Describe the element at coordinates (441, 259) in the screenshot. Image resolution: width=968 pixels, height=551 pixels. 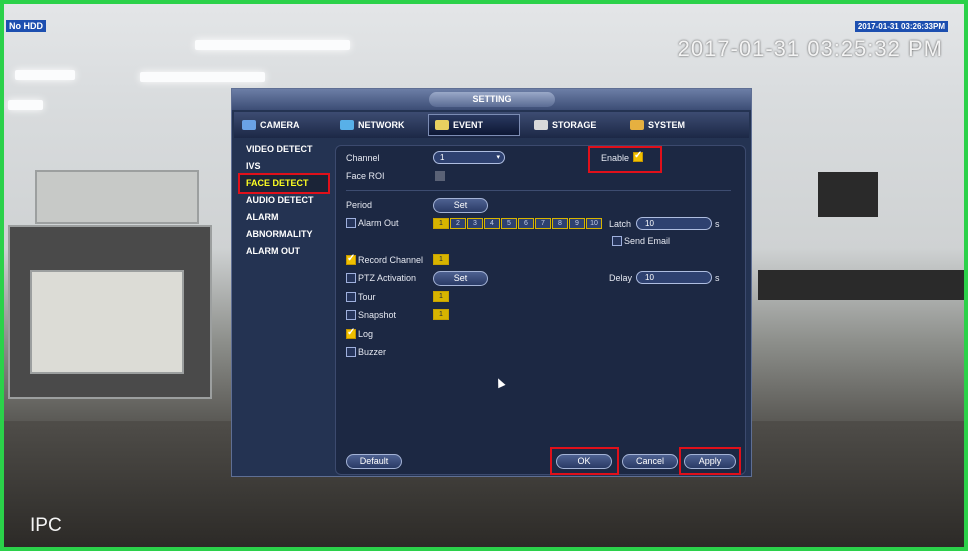
I see `record-channel-box: 1` at that location.